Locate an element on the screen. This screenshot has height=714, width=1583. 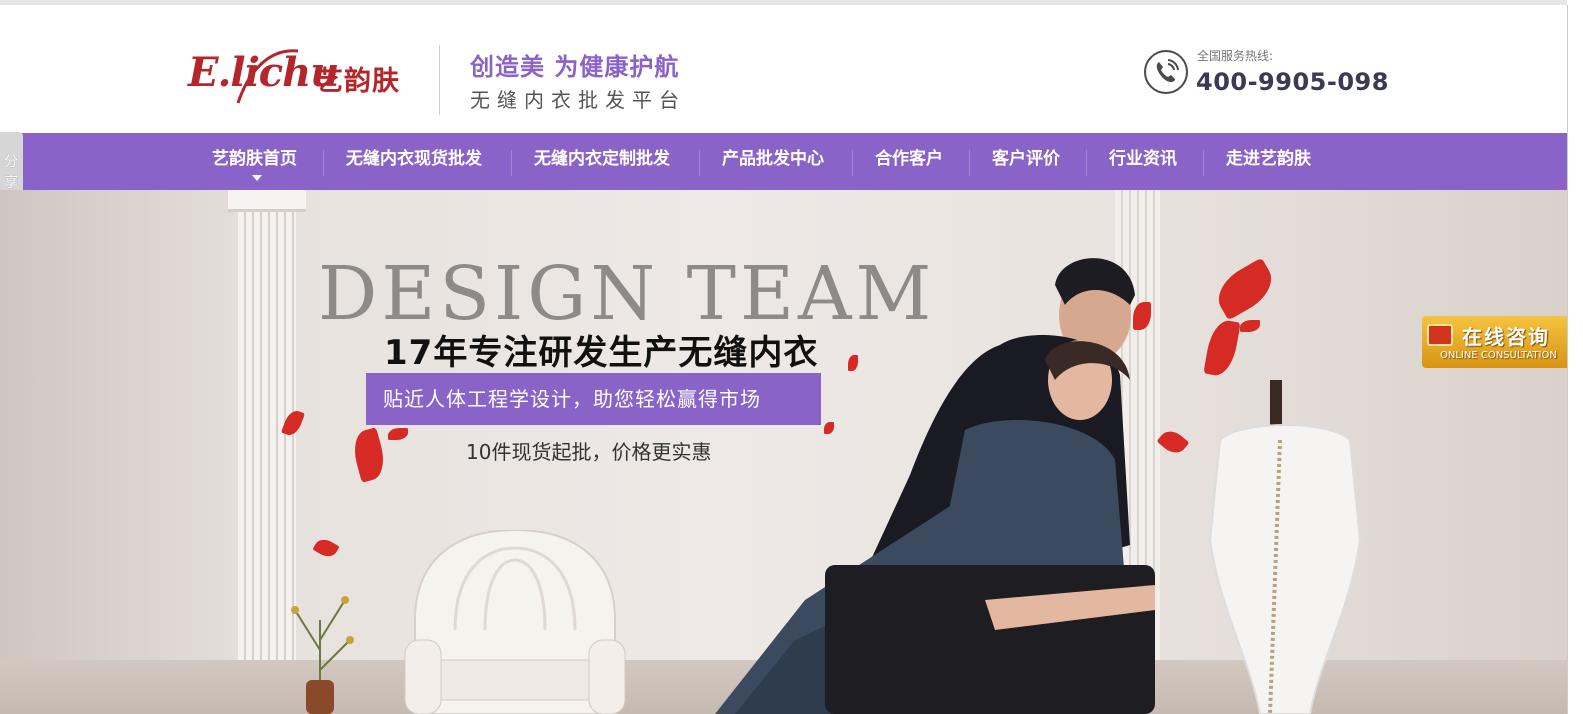
hotline-number: 400-9905-098 is located at coordinates (1292, 82).